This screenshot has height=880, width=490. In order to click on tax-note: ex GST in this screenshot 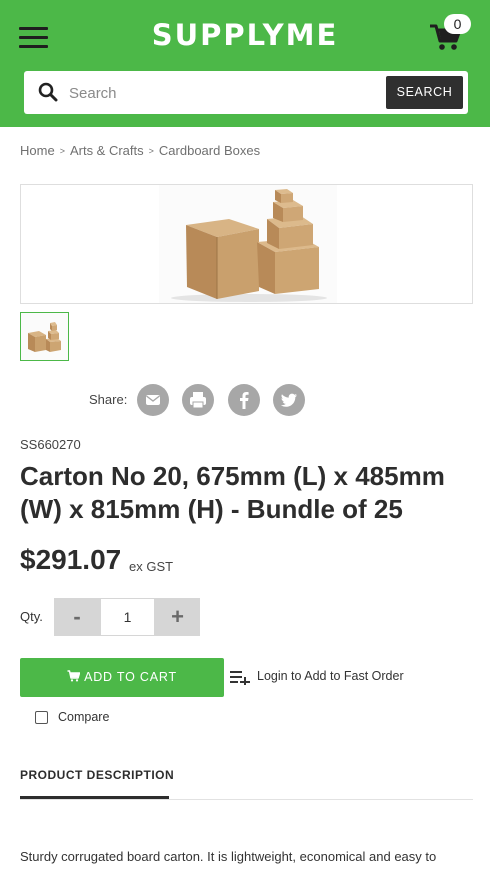, I will do `click(151, 566)`.